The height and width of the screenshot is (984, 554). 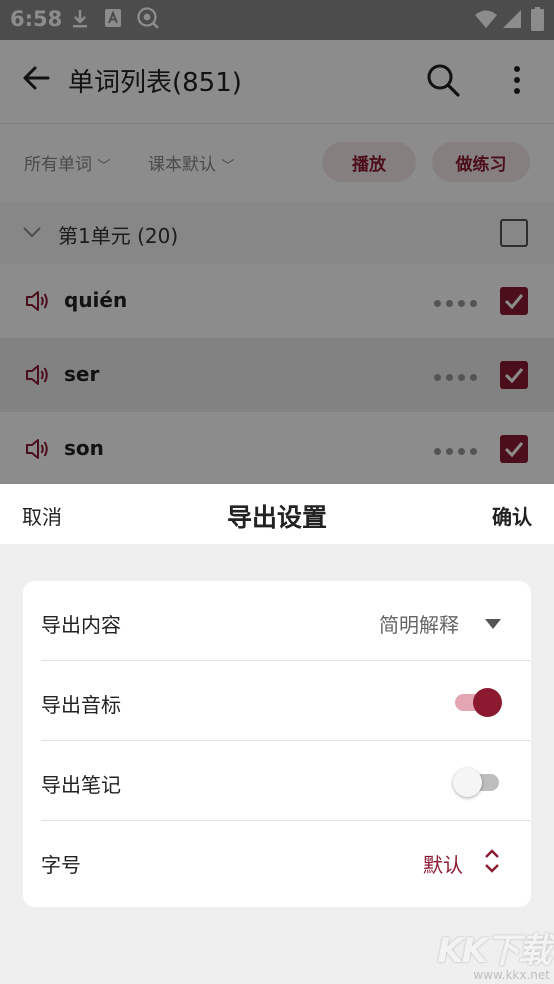 I want to click on export-content-label: 导出内容, so click(x=81, y=625).